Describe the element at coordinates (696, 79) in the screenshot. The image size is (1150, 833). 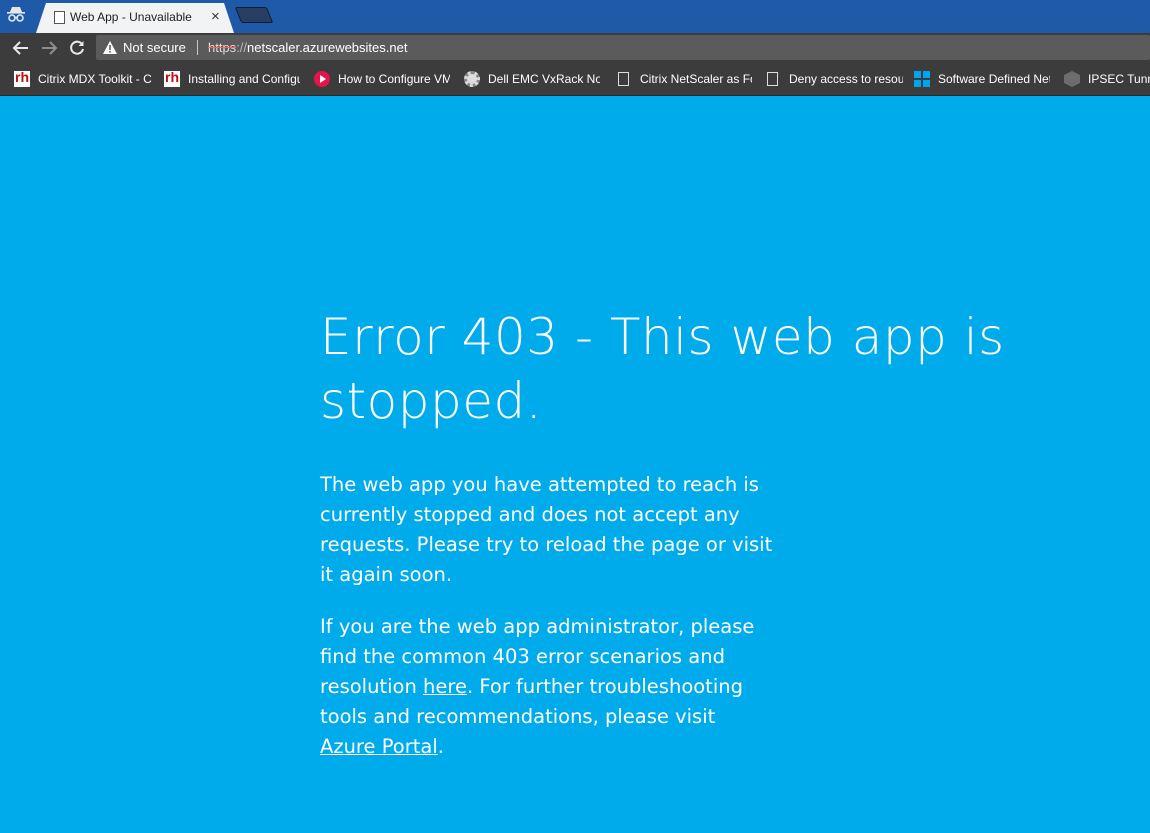
I see `bookmark-label: Citrix NetScaler as Fo` at that location.